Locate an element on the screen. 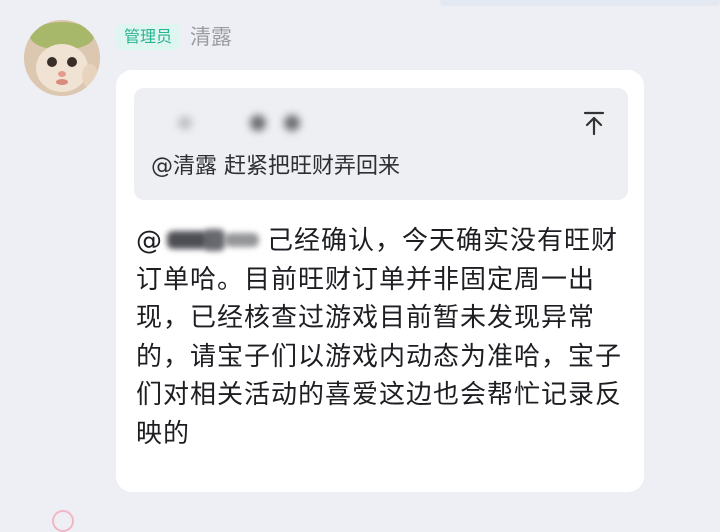 Image resolution: width=720 pixels, height=532 pixels. sender-header: 管理员 清露 is located at coordinates (174, 37).